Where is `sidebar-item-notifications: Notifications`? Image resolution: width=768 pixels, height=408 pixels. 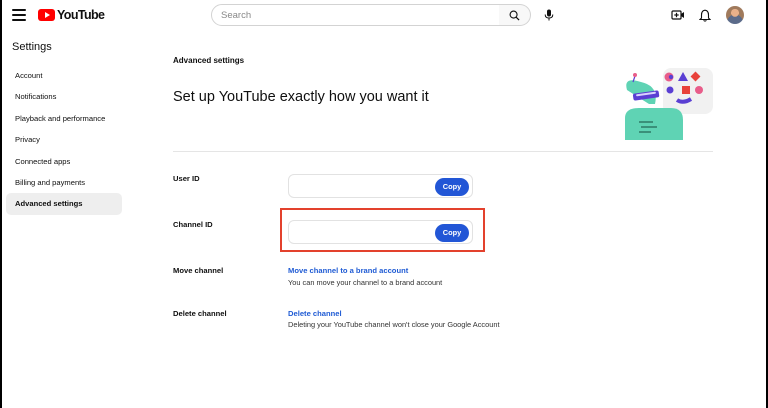
sidebar-item-notifications: Notifications is located at coordinates (64, 96).